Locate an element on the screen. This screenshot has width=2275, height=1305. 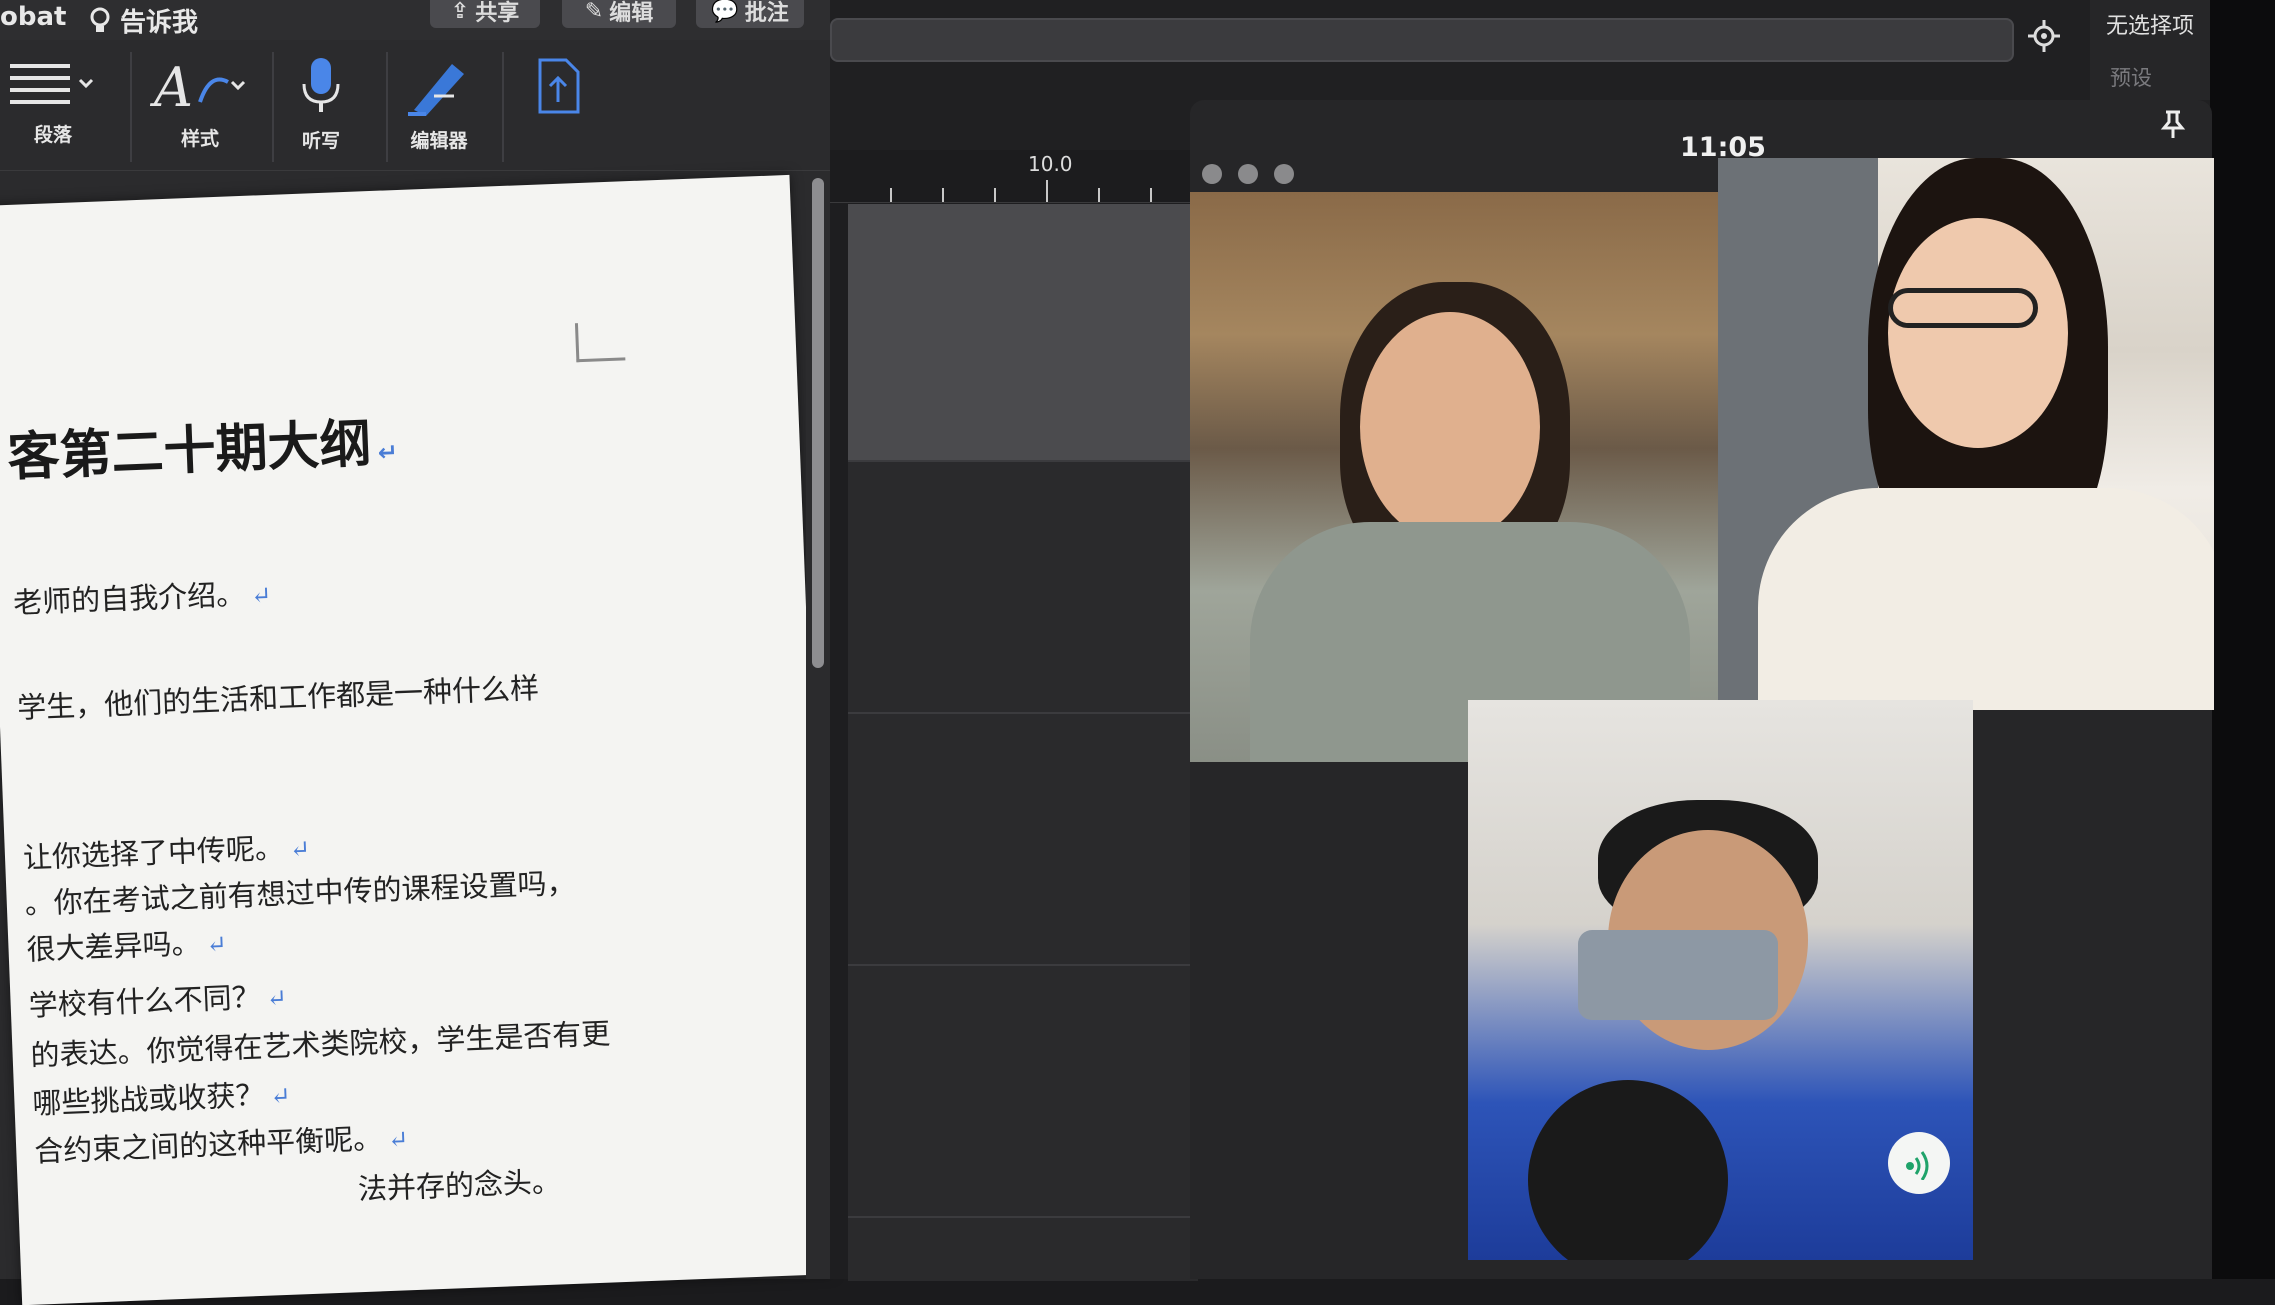
export-document-icon is located at coordinates (559, 86).